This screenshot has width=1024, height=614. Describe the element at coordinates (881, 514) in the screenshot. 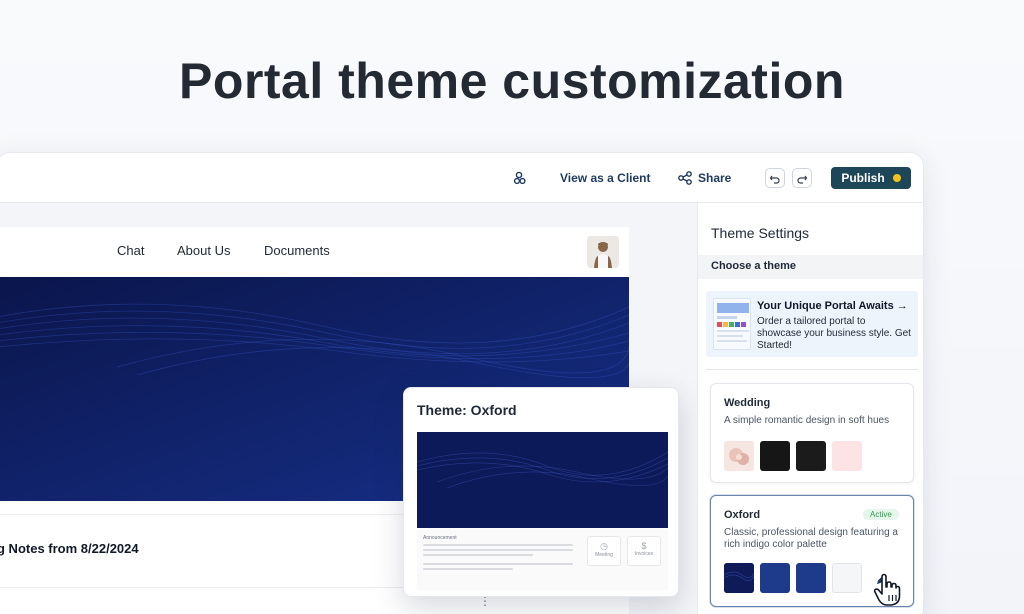

I see `status-badge: Active` at that location.